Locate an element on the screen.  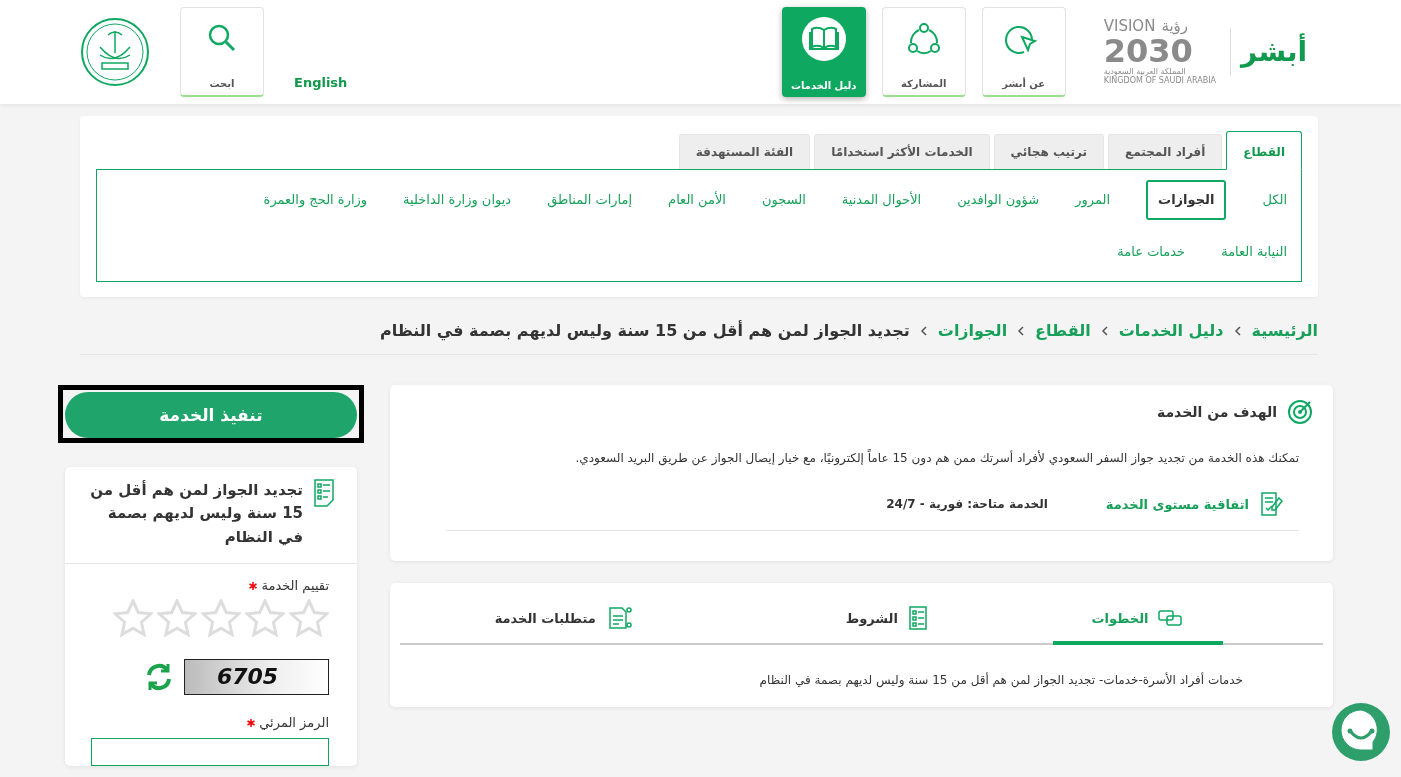
description-text: تمكنك هذه الخدمة من تجديد جواز السفر السعودي لأفراد أسرتك ممن هم دون 15 عاماً إلكترونيًا، مع خيار إيصال الجواز عن طريق البريد السعودي. is located at coordinates (936, 458).